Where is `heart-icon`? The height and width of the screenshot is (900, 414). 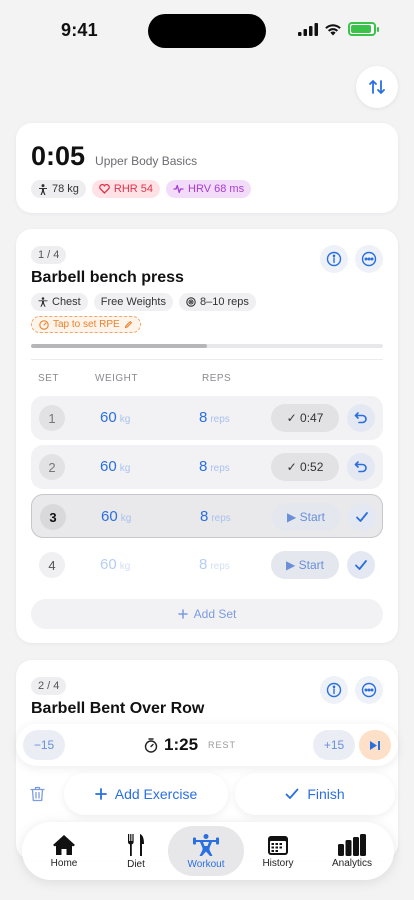
heart-icon is located at coordinates (104, 189).